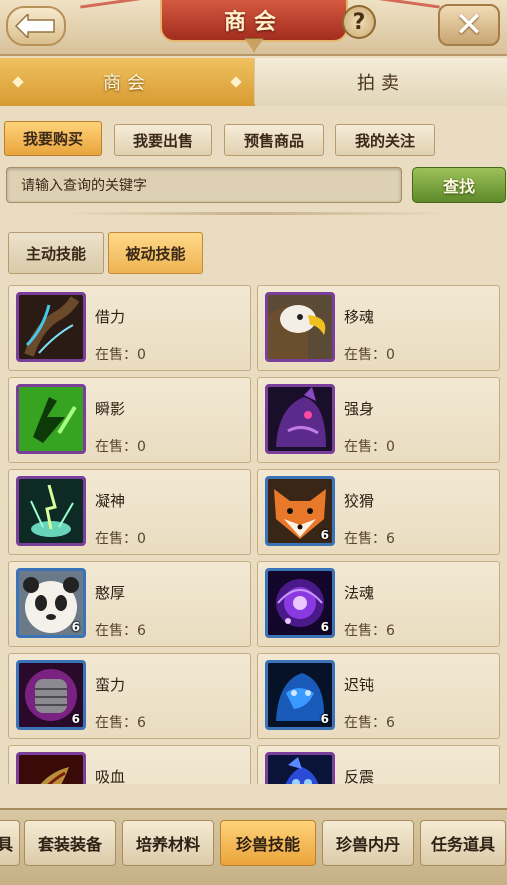 The image size is (507, 885). I want to click on search-placeholder: 请输入查询的关键字, so click(84, 186).